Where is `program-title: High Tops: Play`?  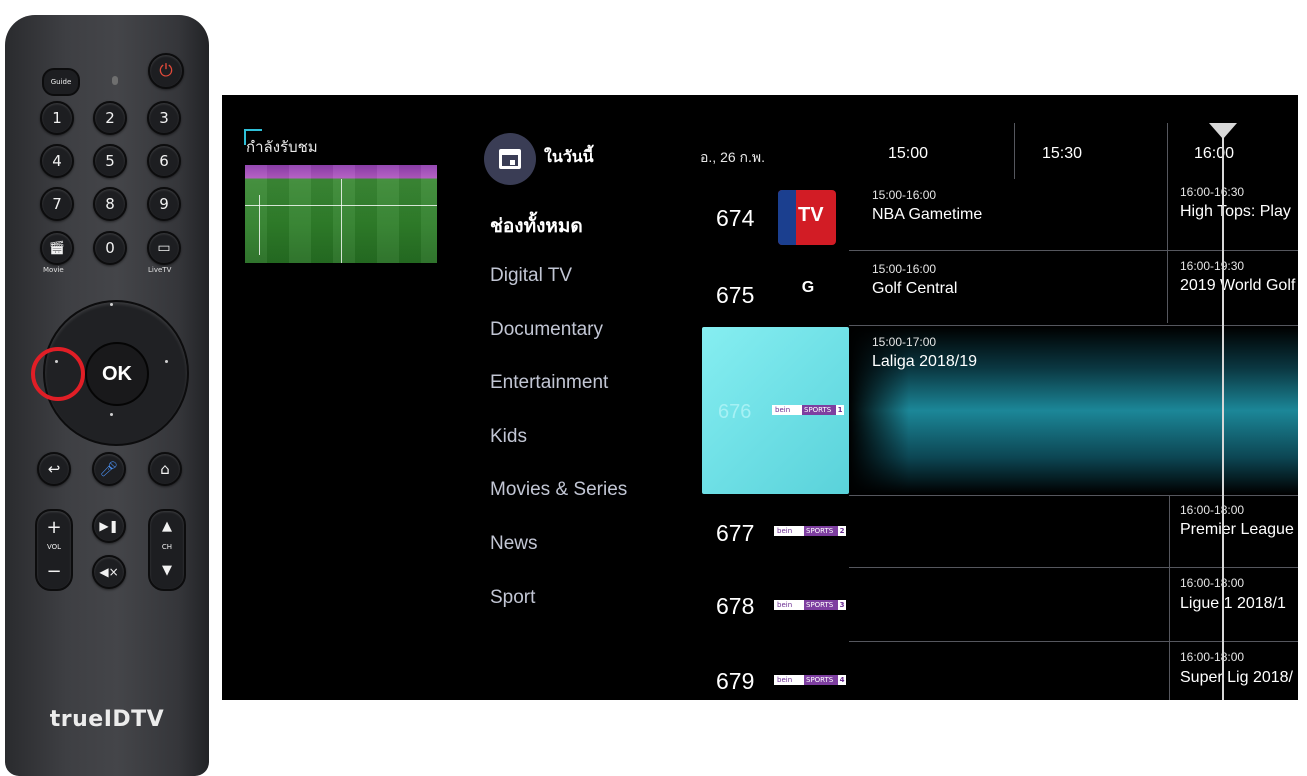
program-title: High Tops: Play is located at coordinates (1235, 212).